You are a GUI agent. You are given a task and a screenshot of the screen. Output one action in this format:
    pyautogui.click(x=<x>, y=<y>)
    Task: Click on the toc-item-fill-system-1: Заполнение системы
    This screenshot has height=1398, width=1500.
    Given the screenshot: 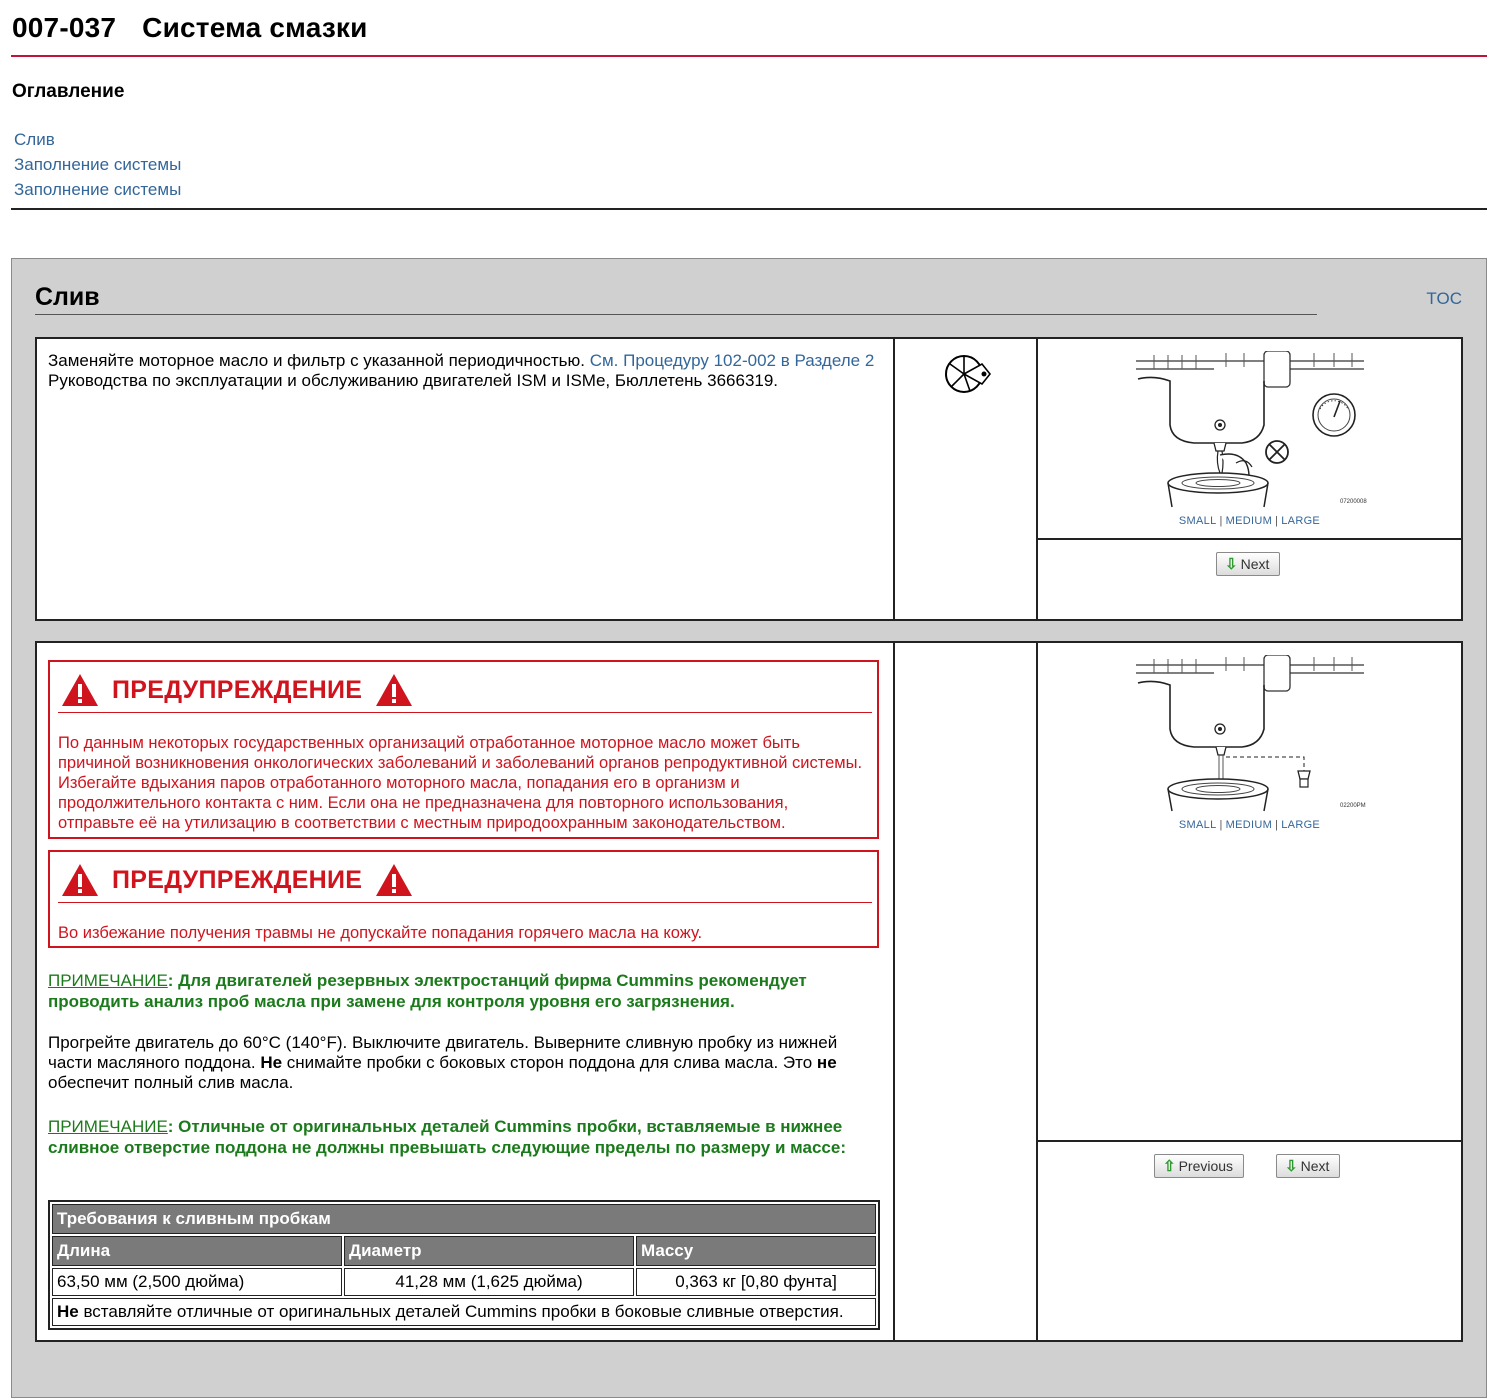 What is the action you would take?
    pyautogui.click(x=97, y=164)
    